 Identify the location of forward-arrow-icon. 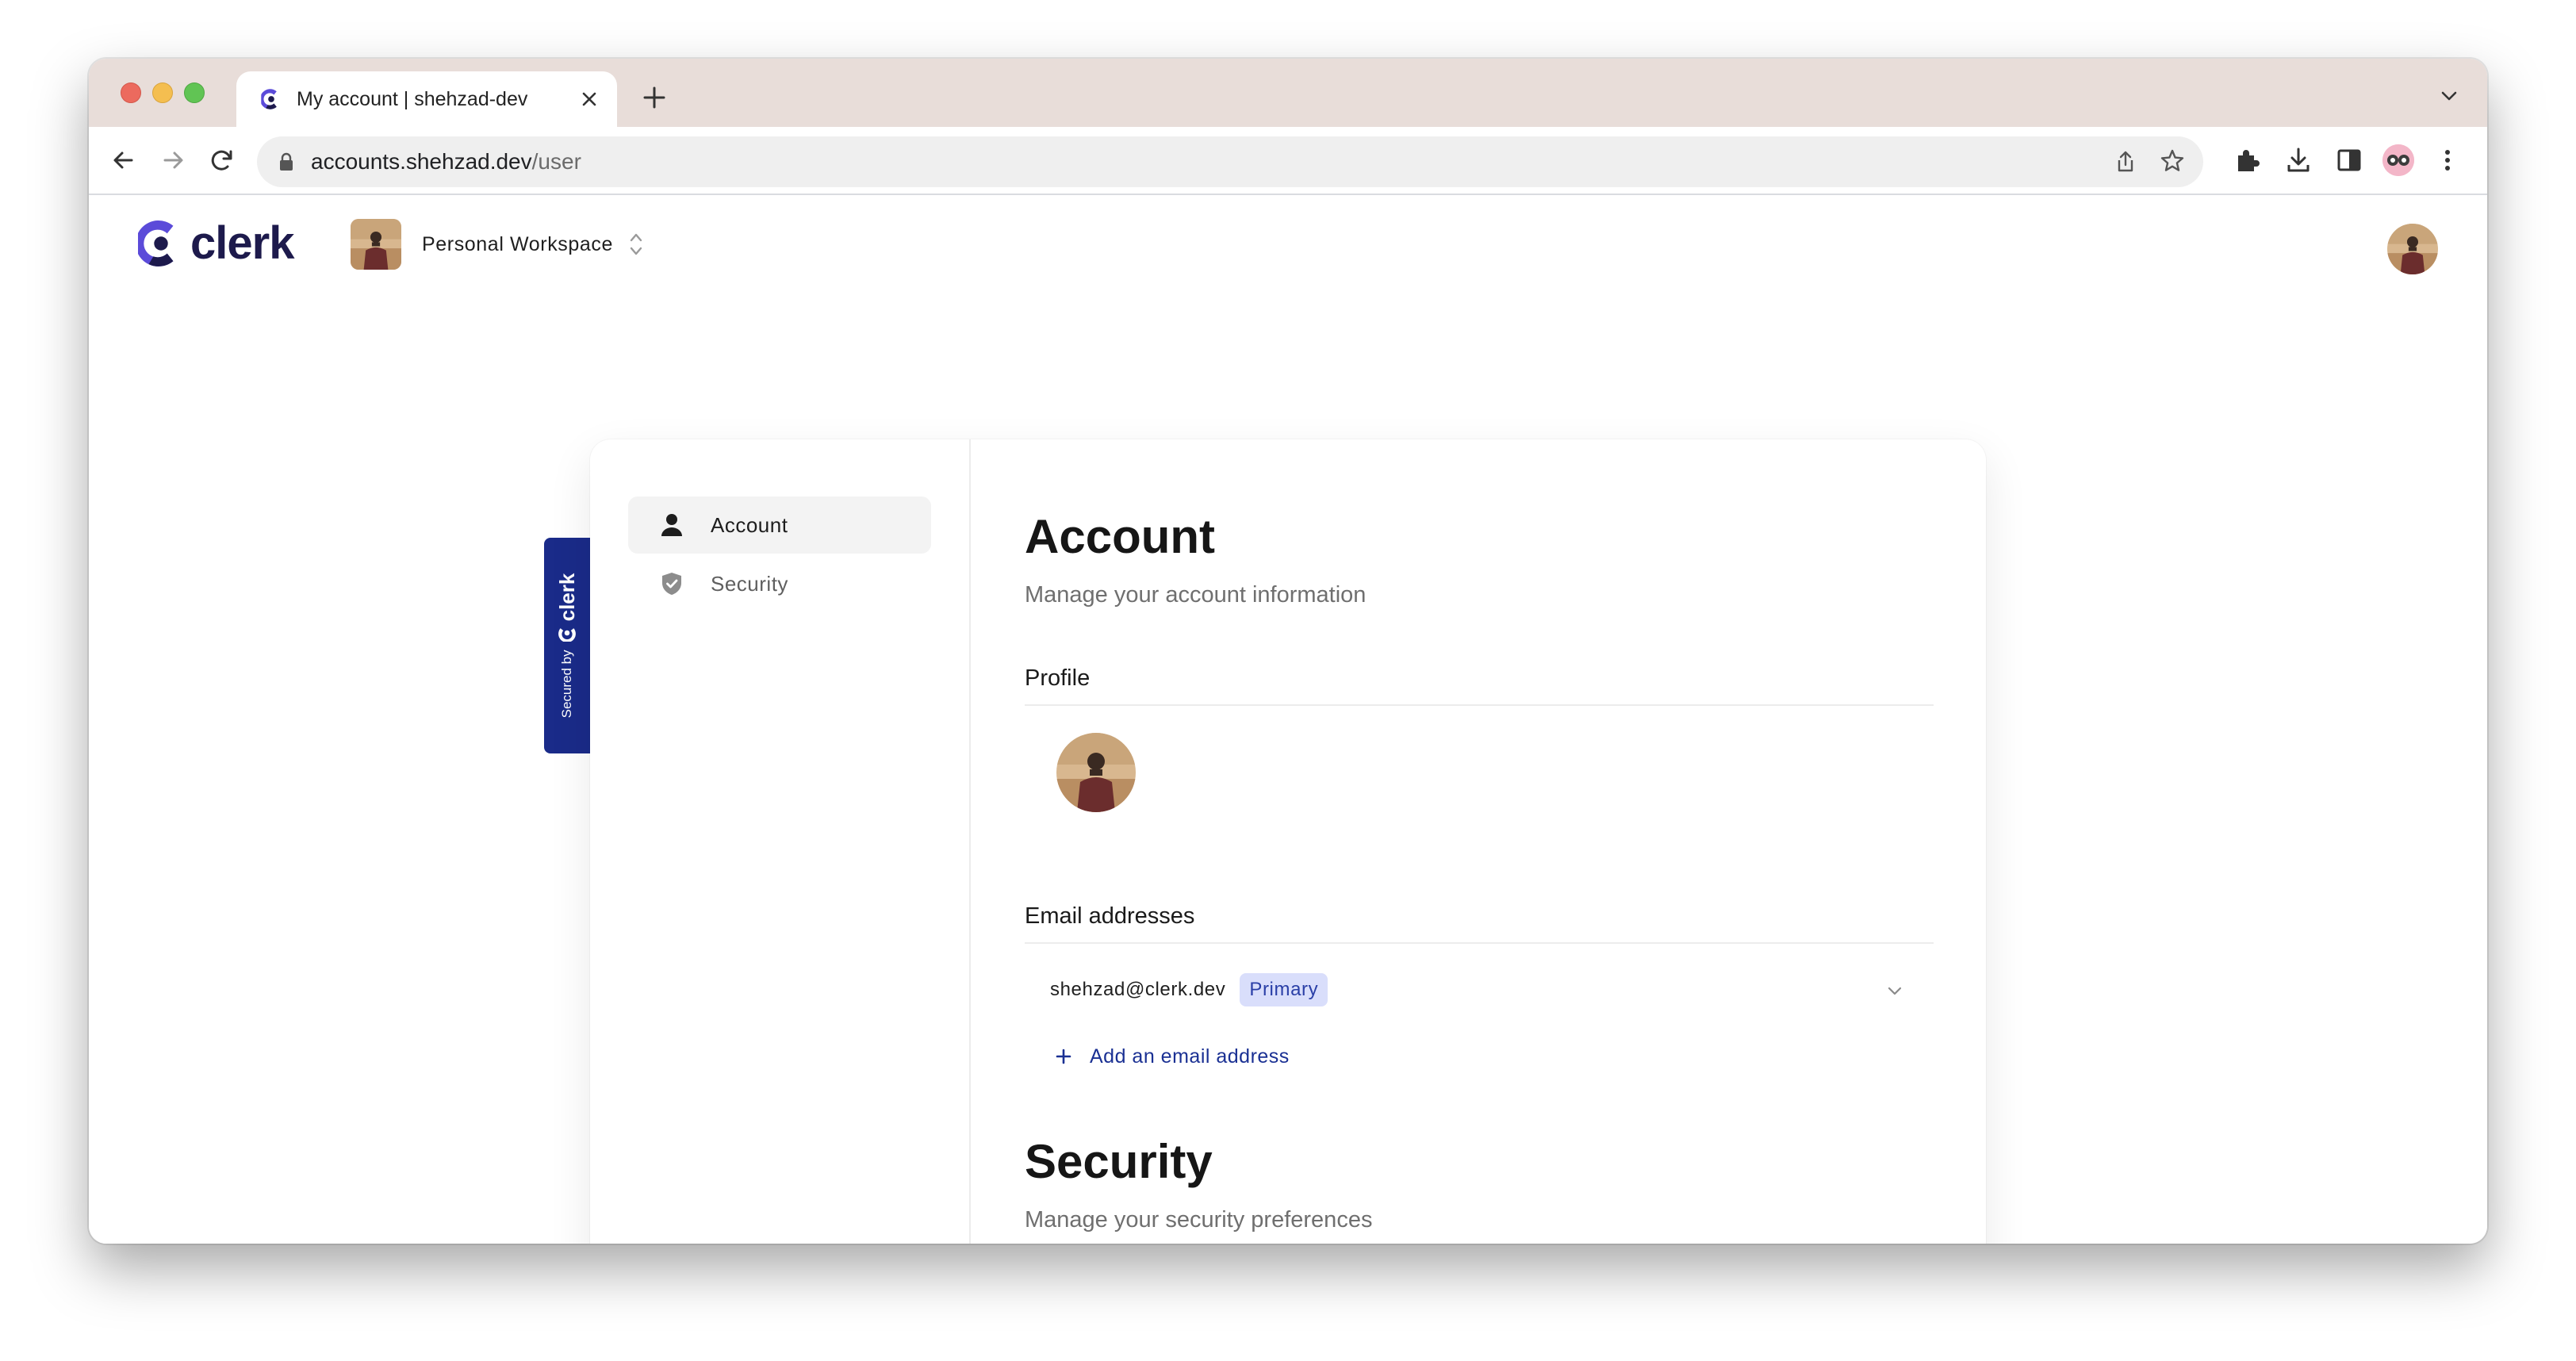
(172, 161).